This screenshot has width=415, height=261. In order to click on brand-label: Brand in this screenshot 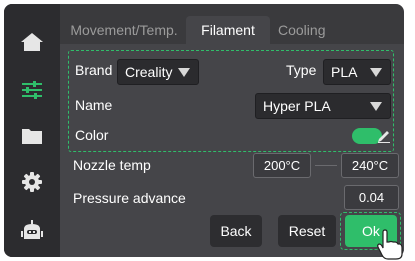, I will do `click(94, 70)`.